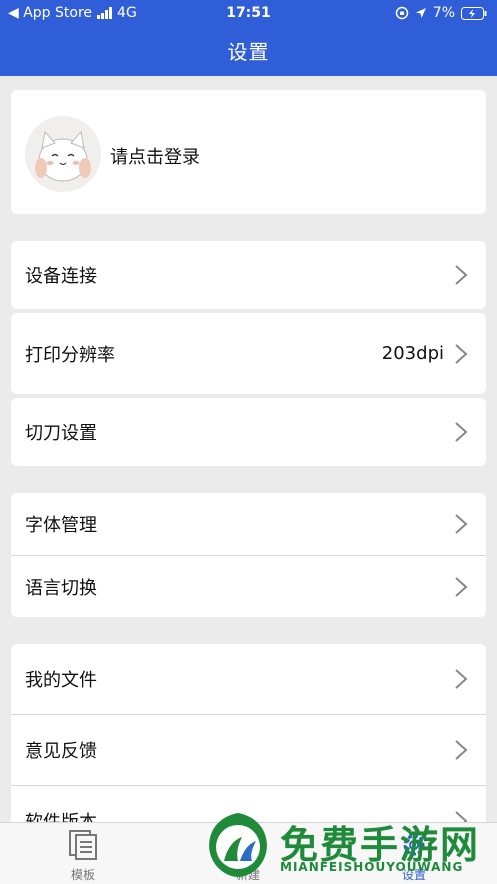 Image resolution: width=497 pixels, height=884 pixels. I want to click on row-label: 切刀设置, so click(61, 433).